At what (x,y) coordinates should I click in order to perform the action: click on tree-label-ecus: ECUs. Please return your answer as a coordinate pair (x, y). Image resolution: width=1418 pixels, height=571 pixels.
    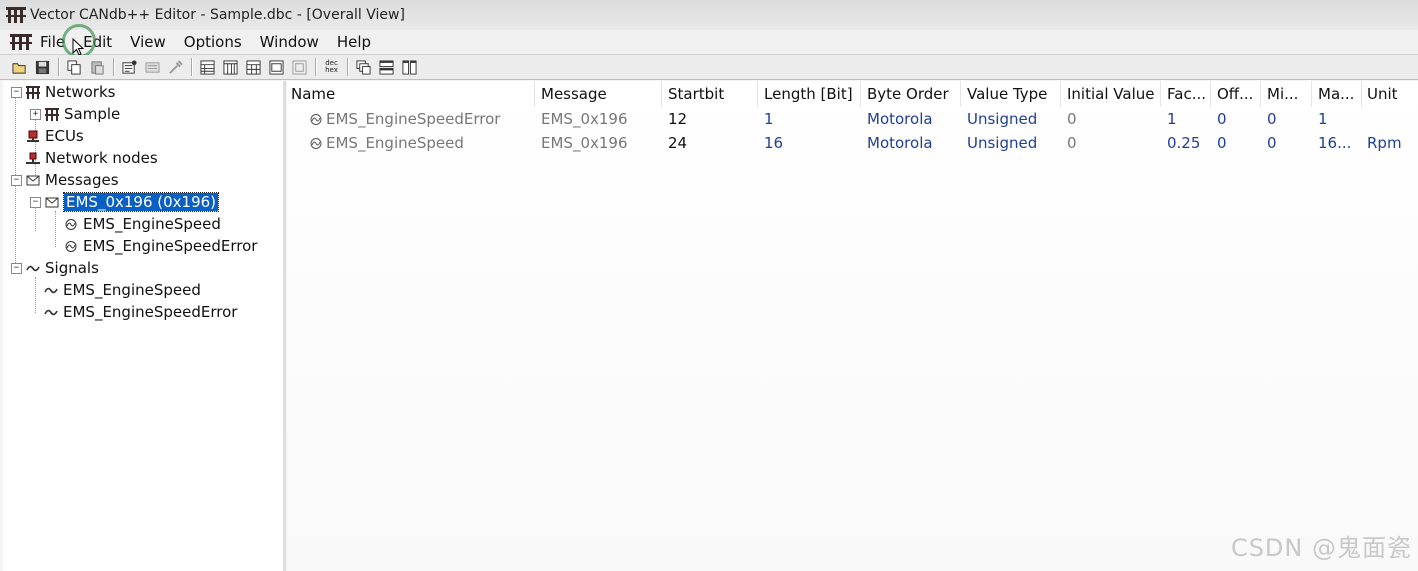
    Looking at the image, I should click on (64, 136).